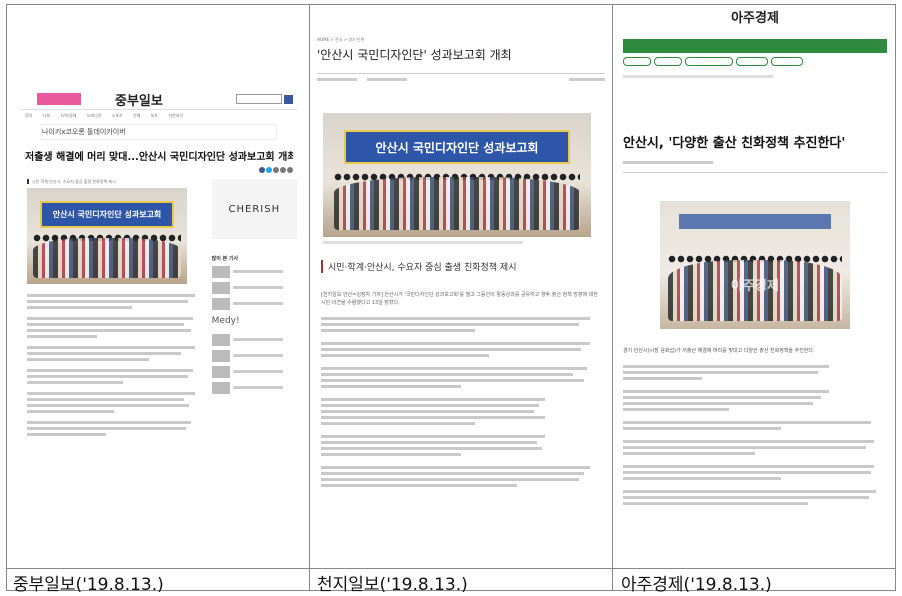 The height and width of the screenshot is (596, 902). I want to click on photo-watermark: 아주경제, so click(755, 287).